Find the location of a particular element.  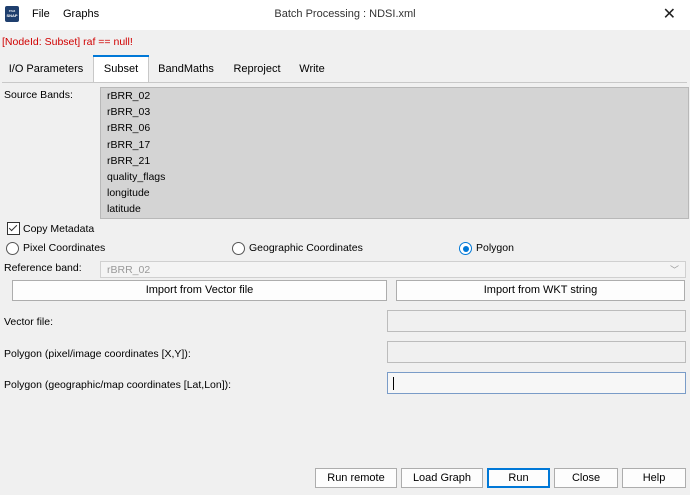

tab-reproject: Reproject is located at coordinates (257, 69).